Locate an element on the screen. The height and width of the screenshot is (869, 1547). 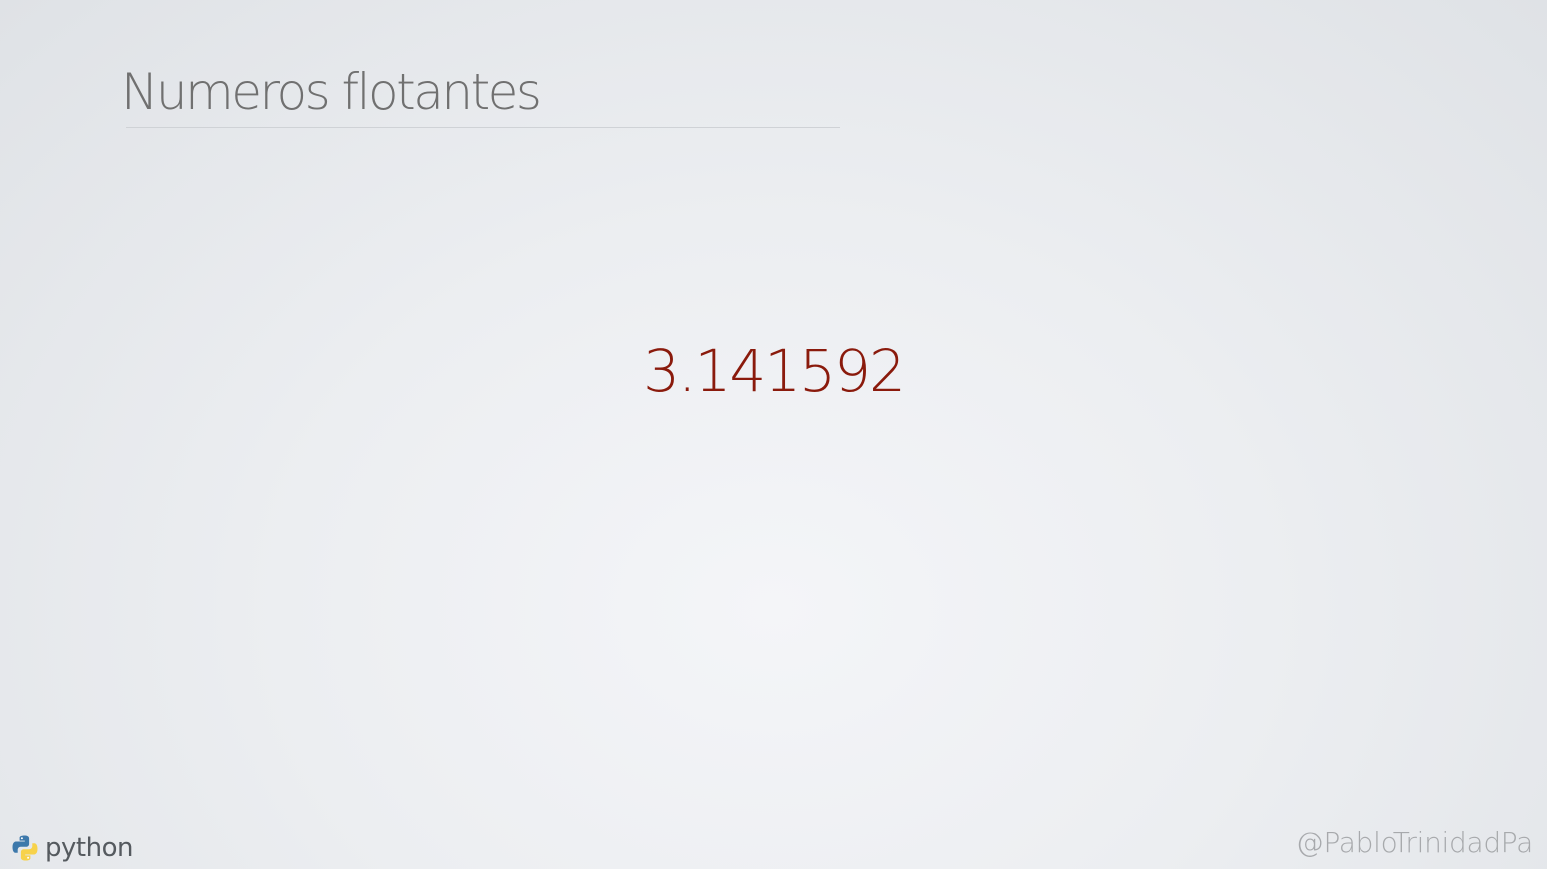
python-logo-text: python is located at coordinates (89, 848).